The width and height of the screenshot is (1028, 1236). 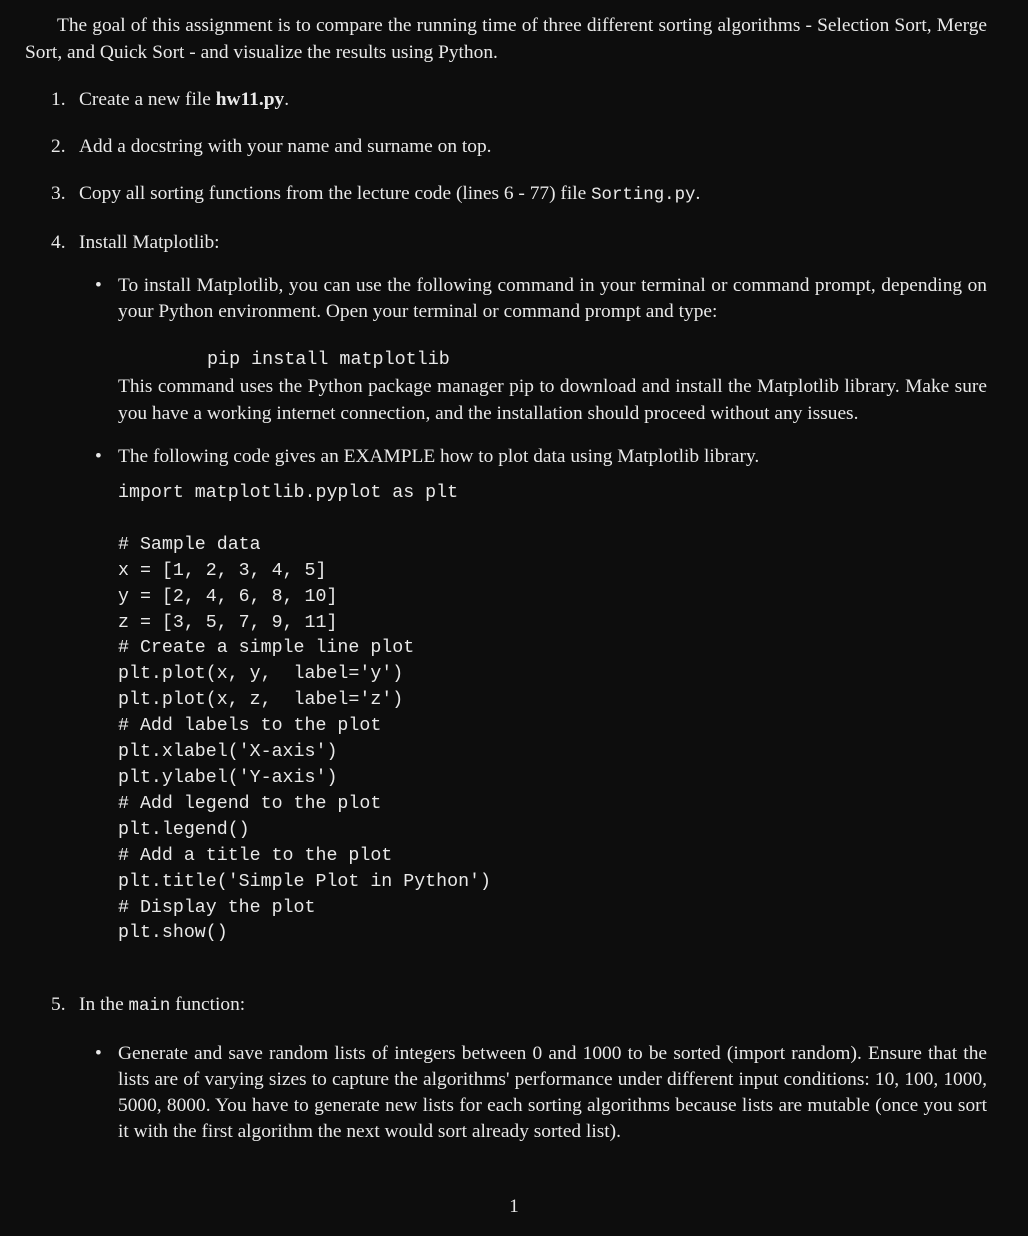 What do you see at coordinates (328, 359) in the screenshot?
I see `pip-install-command: pip install matplotlib` at bounding box center [328, 359].